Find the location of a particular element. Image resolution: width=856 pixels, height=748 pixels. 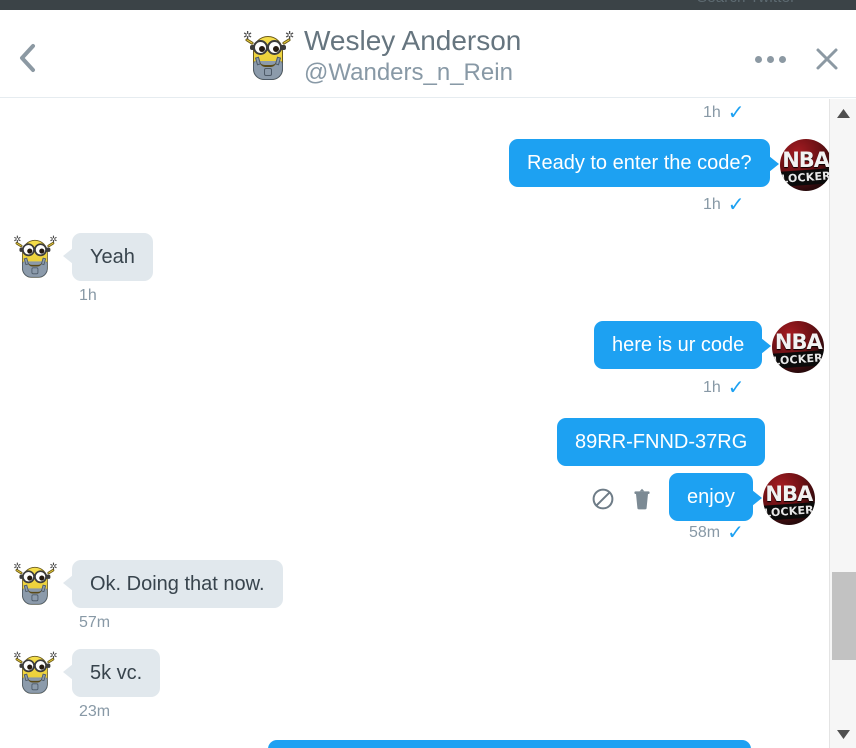

message-row: ✲ ✲ 5k vc. is located at coordinates (87, 673).